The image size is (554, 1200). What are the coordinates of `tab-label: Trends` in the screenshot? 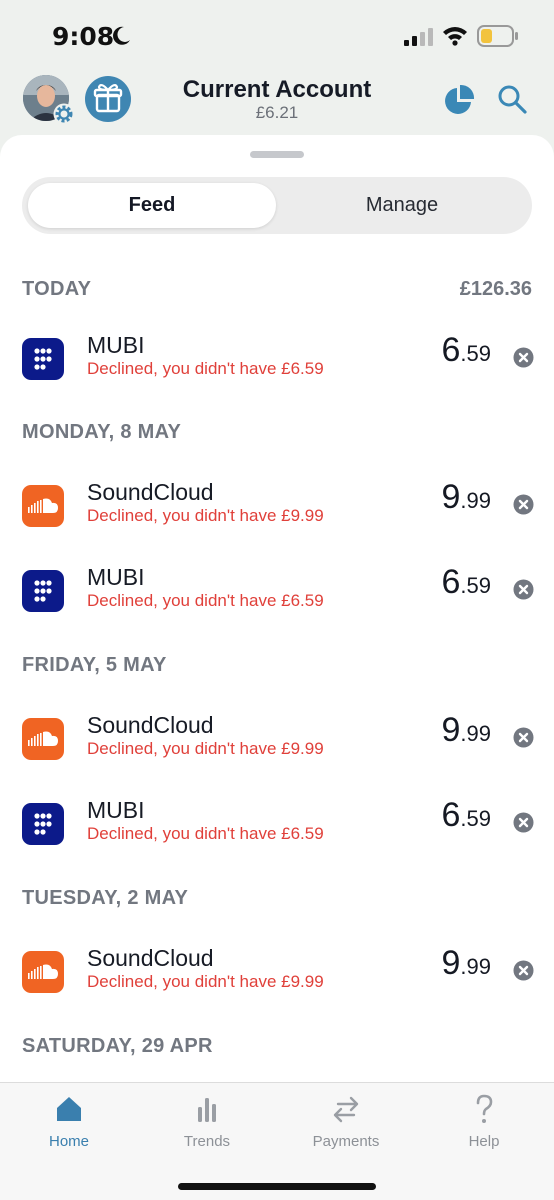 It's located at (207, 1141).